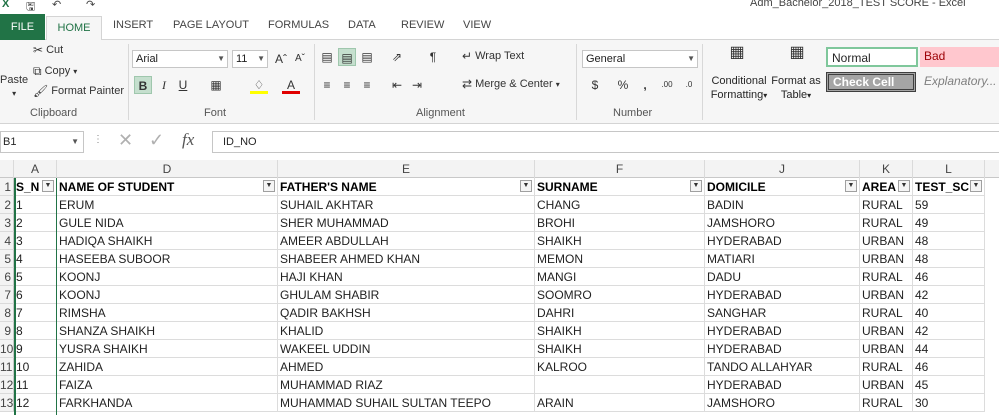  I want to click on column-header-k: K, so click(886, 169).